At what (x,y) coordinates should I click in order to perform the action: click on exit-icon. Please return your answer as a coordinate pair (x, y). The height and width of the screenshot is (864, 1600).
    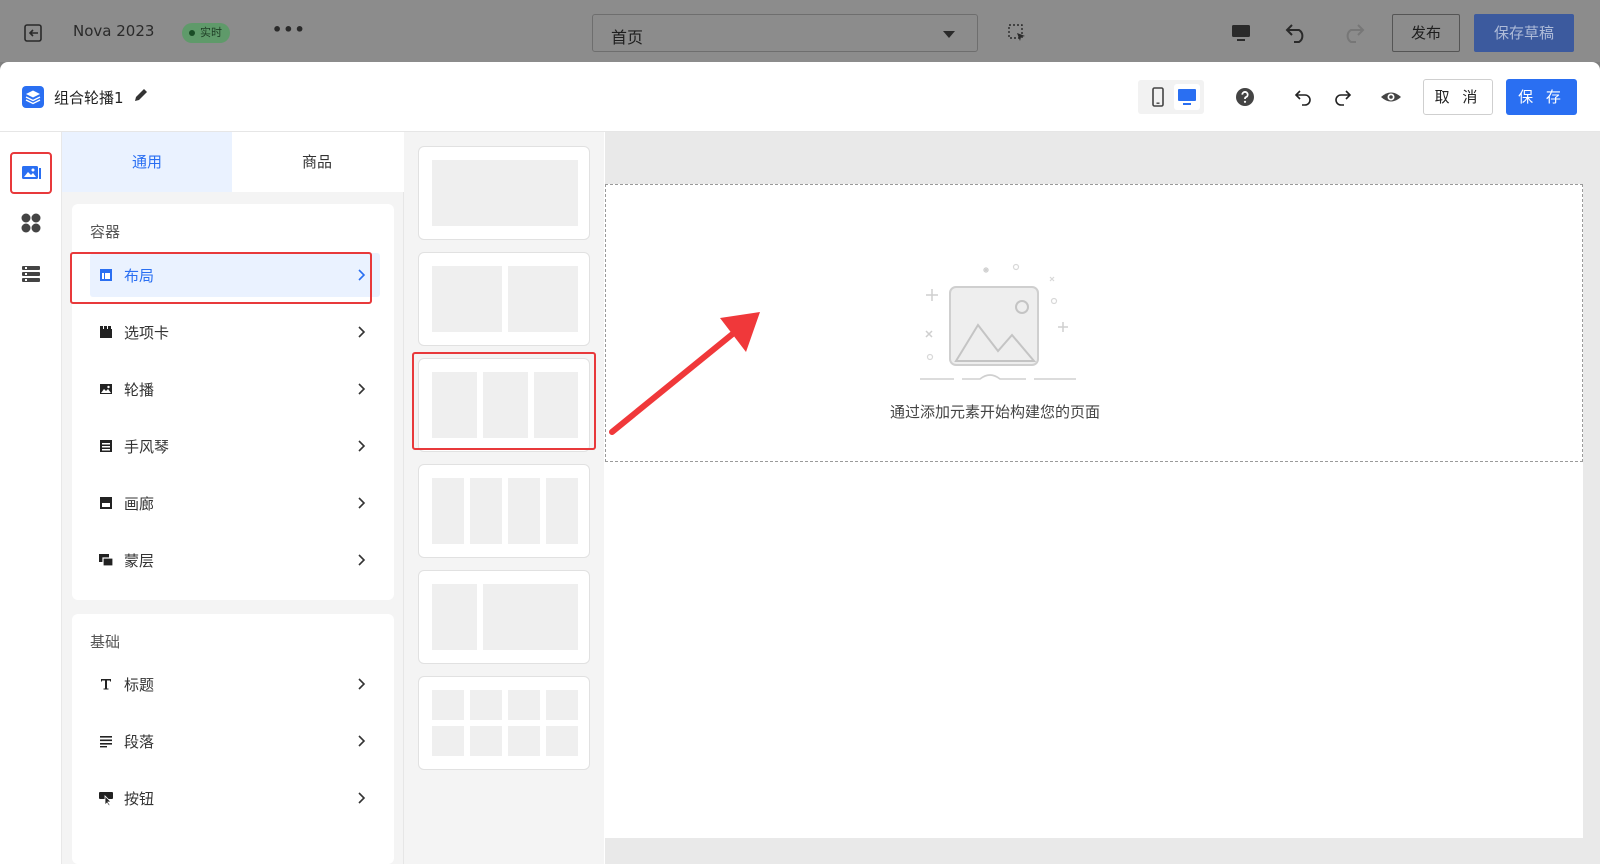
    Looking at the image, I should click on (33, 33).